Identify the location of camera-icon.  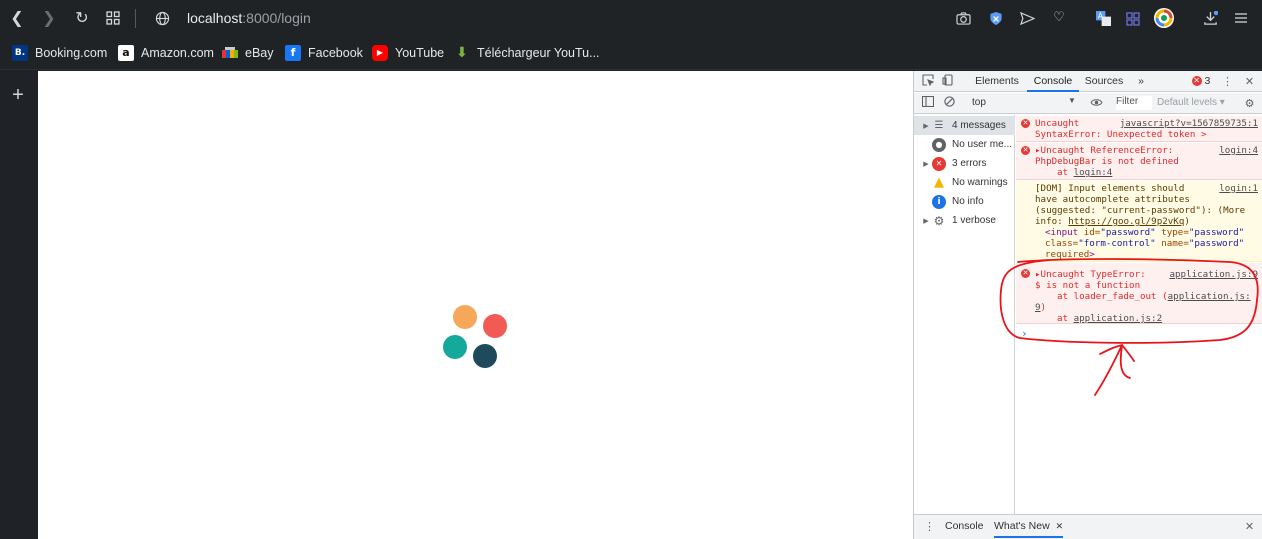
(963, 18).